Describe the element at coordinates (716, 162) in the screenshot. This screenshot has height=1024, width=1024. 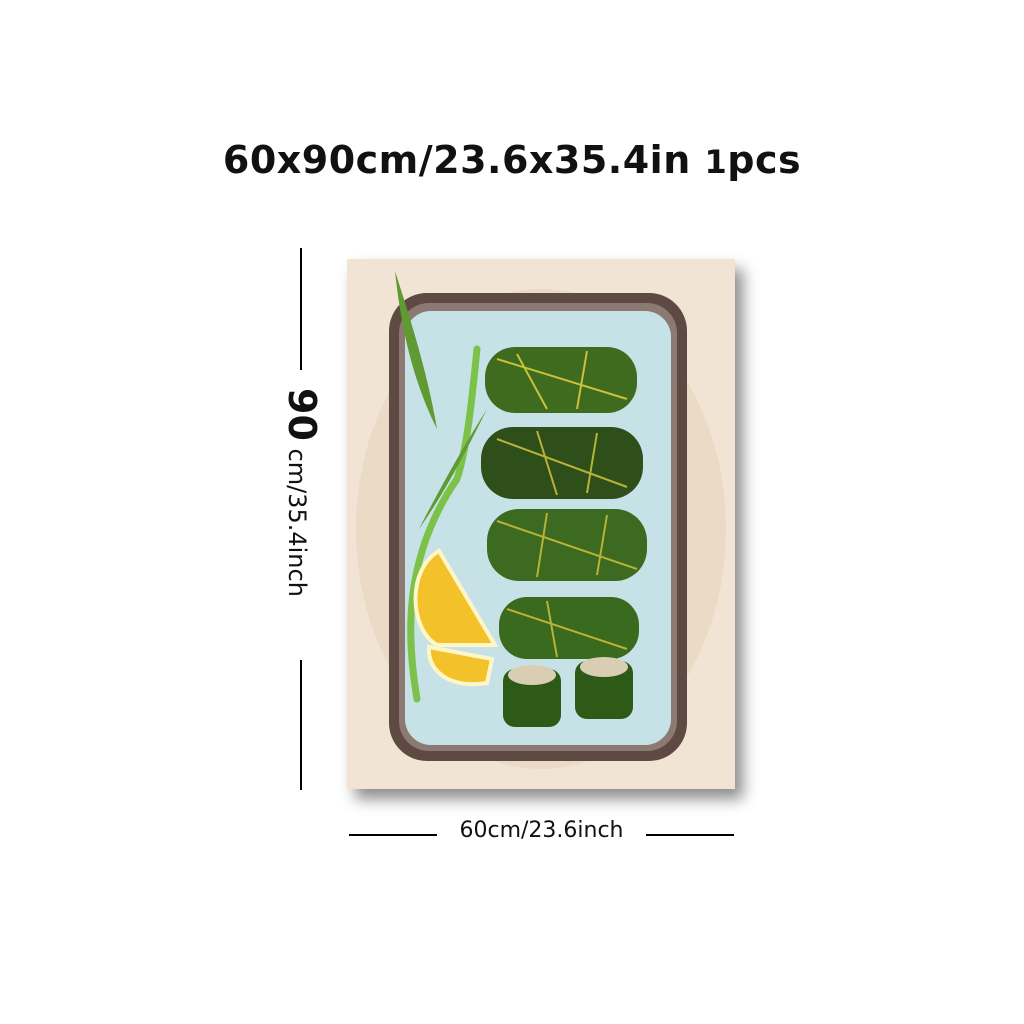
I see `quantity-number: 1` at that location.